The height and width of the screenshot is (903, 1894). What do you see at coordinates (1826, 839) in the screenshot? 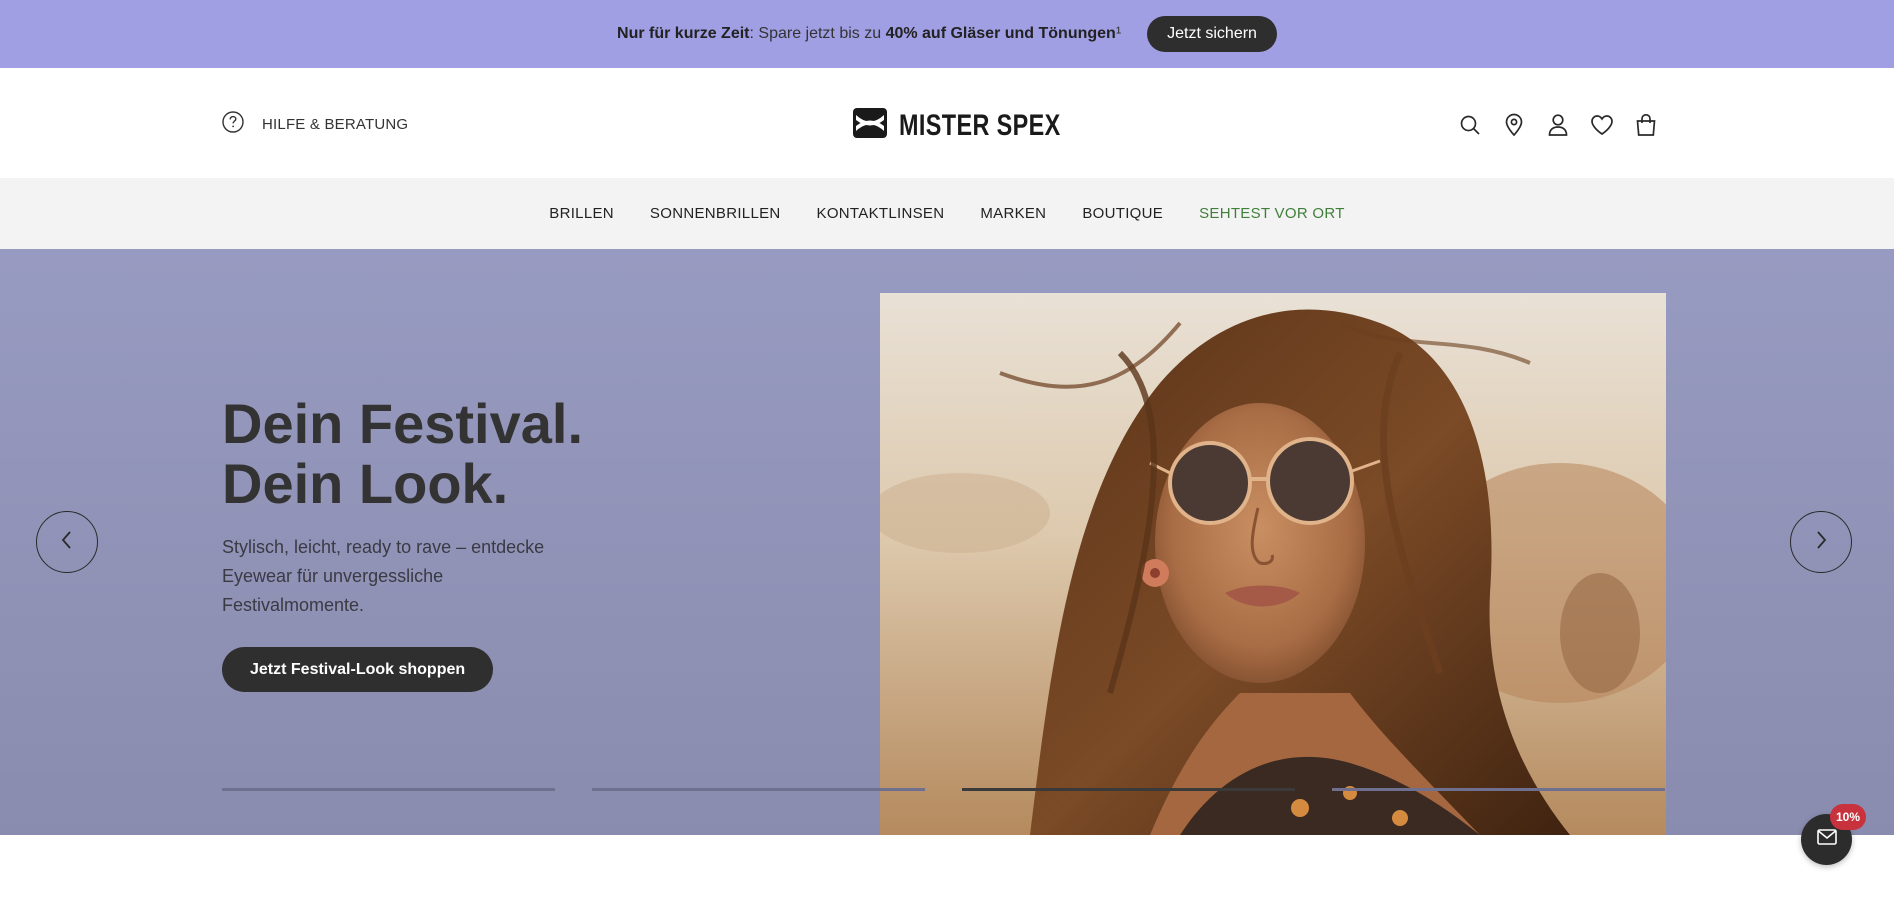
I see `envelope-icon` at bounding box center [1826, 839].